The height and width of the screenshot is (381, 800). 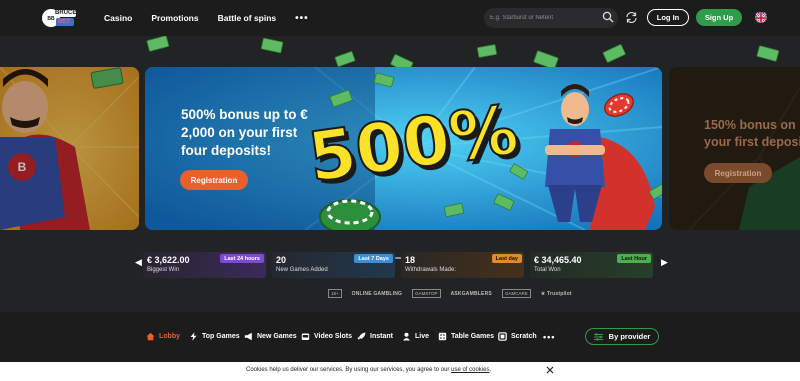 What do you see at coordinates (442, 336) in the screenshot?
I see `dice-icon` at bounding box center [442, 336].